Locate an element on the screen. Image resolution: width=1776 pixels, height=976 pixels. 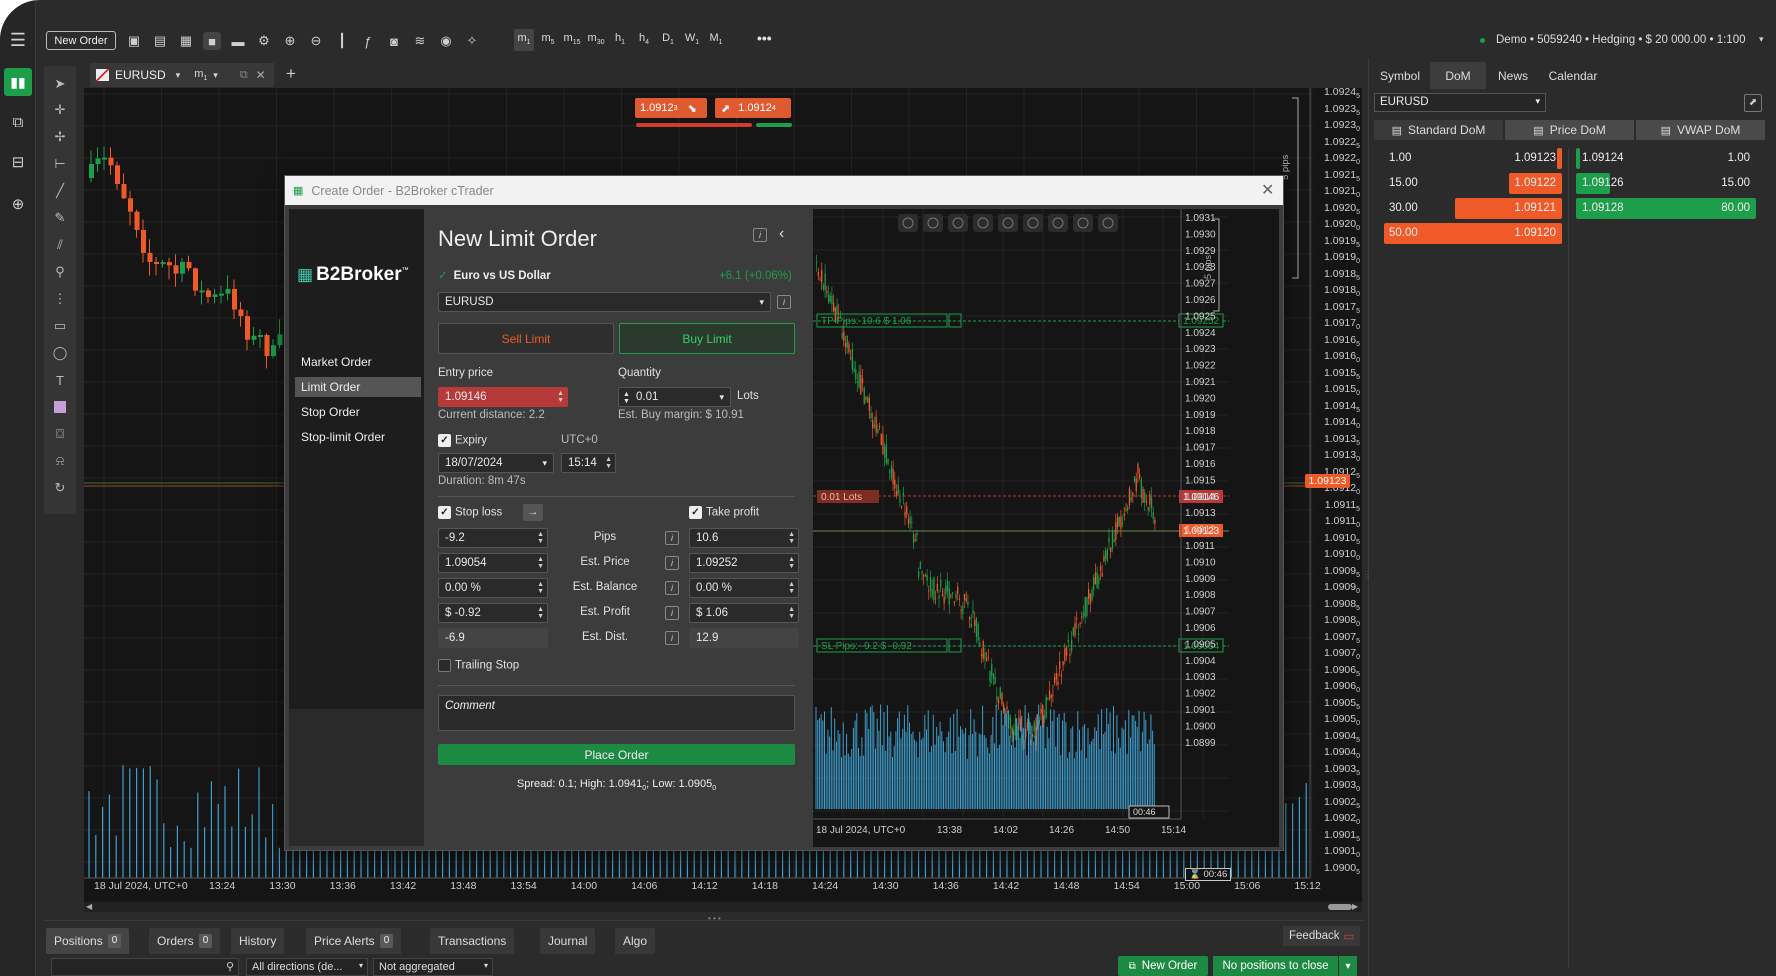
account-dropdown-icon: ▾ is located at coordinates (1761, 39).